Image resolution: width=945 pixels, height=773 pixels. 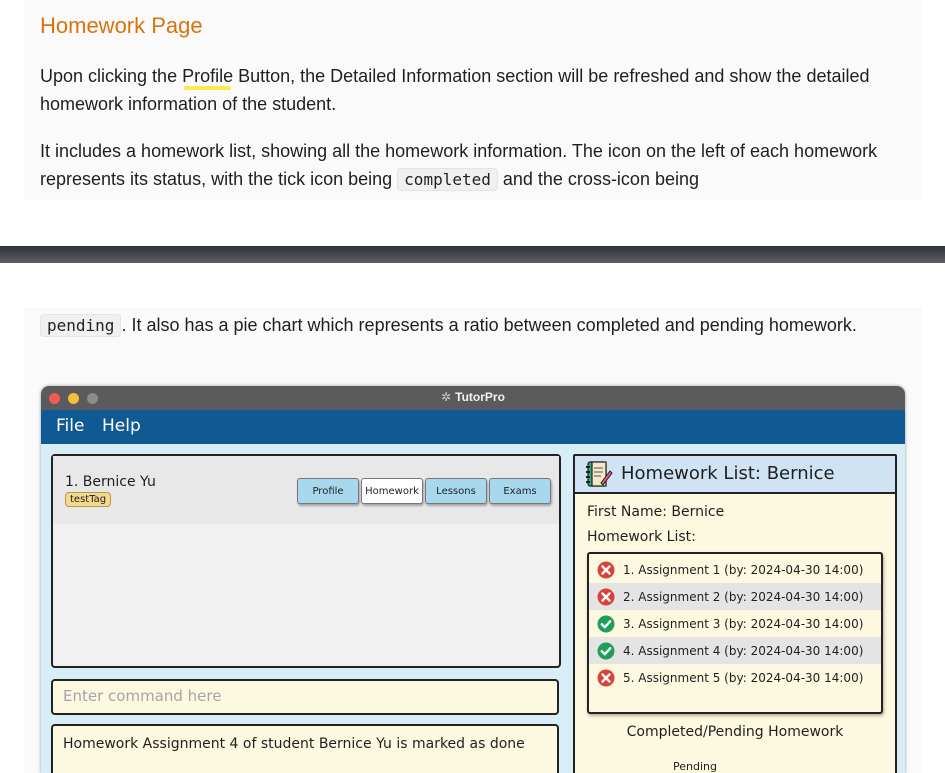 I want to click on homework-item-text: 4. Assignment 4 (by: 2024-04-30 14:00), so click(x=743, y=650).